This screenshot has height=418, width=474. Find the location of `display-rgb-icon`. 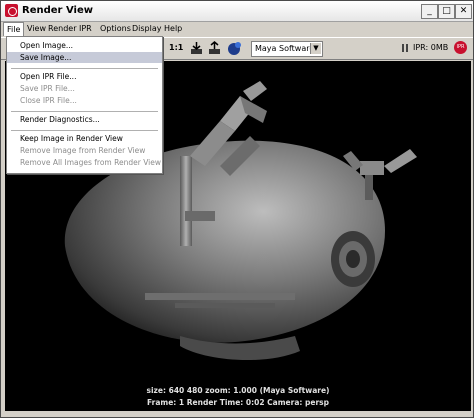

display-rgb-icon is located at coordinates (234, 48).